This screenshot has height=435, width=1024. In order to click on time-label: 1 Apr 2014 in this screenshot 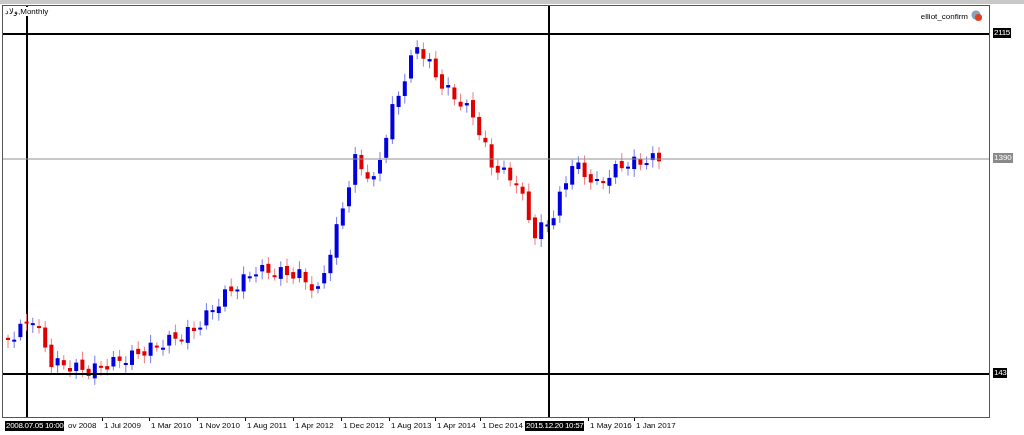, I will do `click(456, 426)`.